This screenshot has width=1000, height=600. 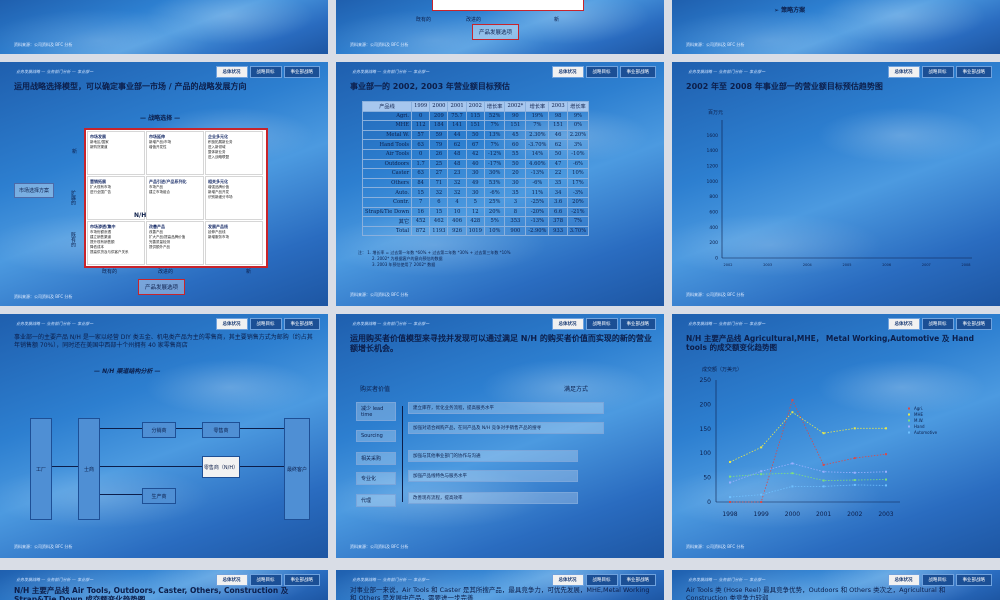 I want to click on table-cell: 141, so click(x=457, y=125).